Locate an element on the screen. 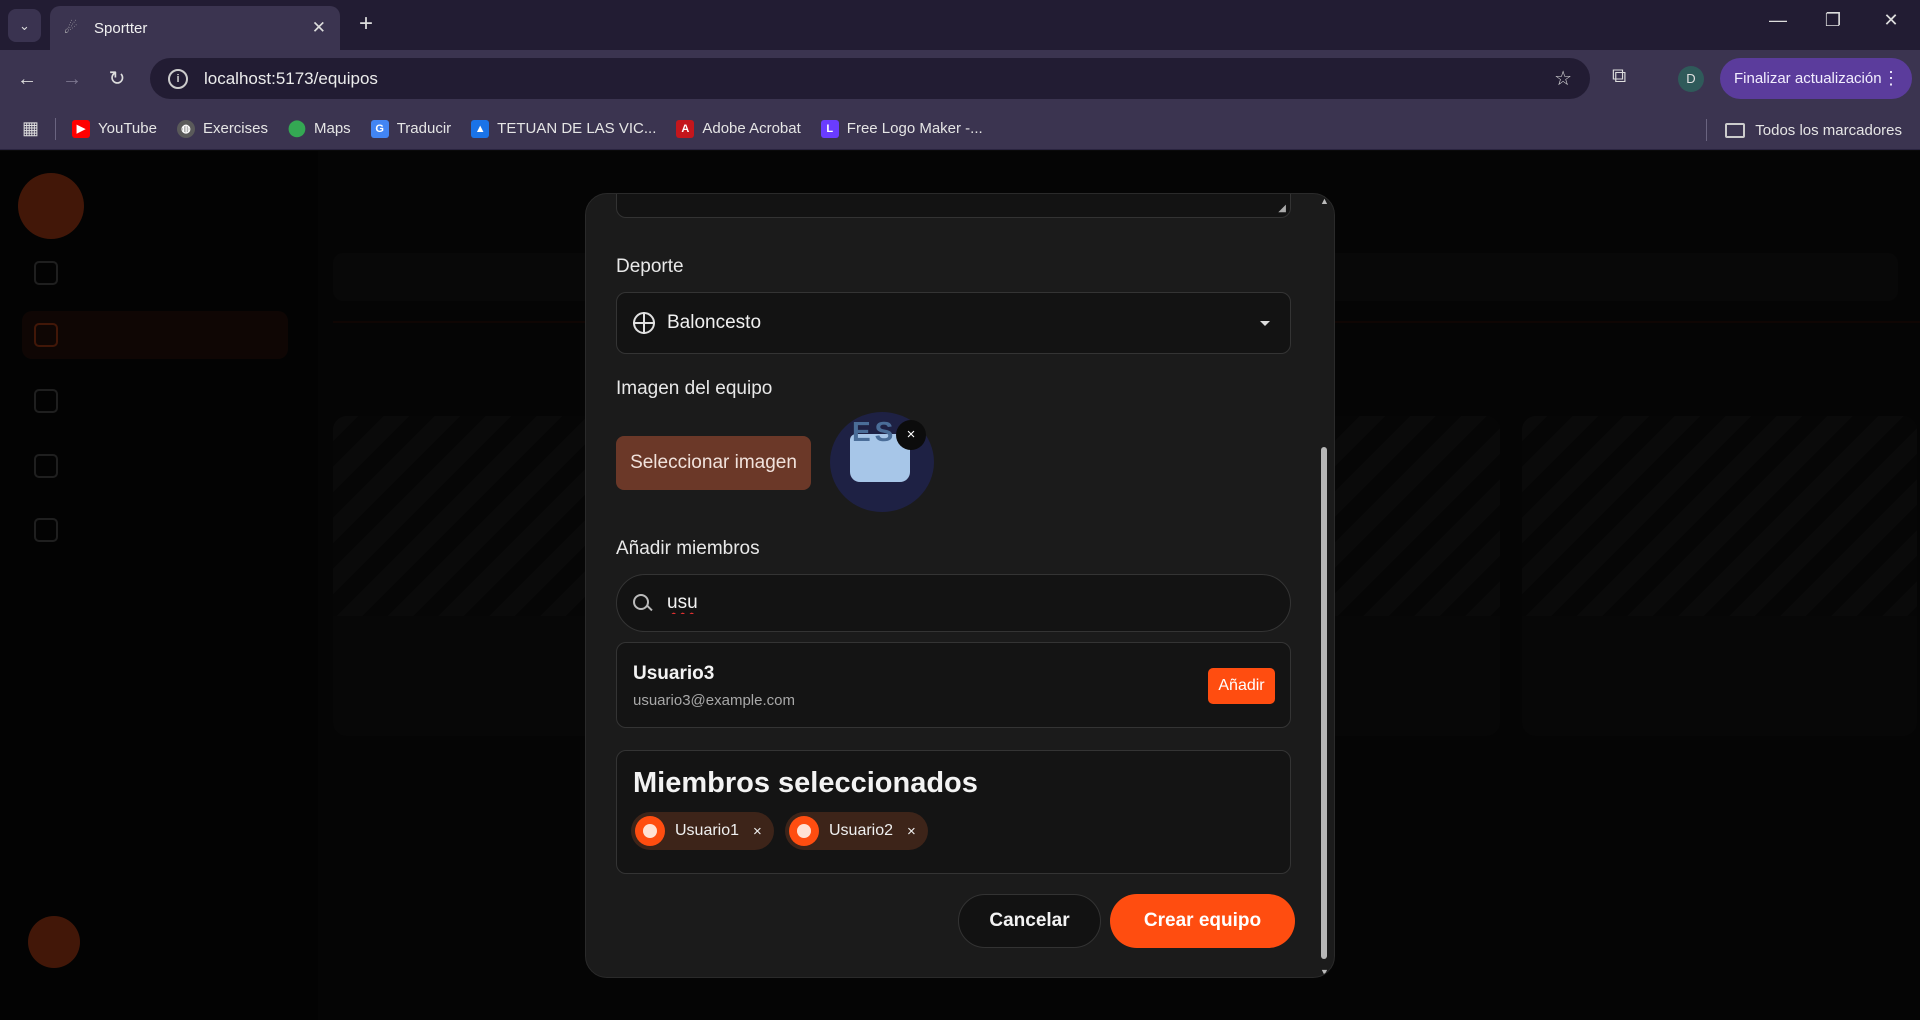 Image resolution: width=1920 pixels, height=1020 pixels. member-chip-name: Usuario2 is located at coordinates (861, 830).